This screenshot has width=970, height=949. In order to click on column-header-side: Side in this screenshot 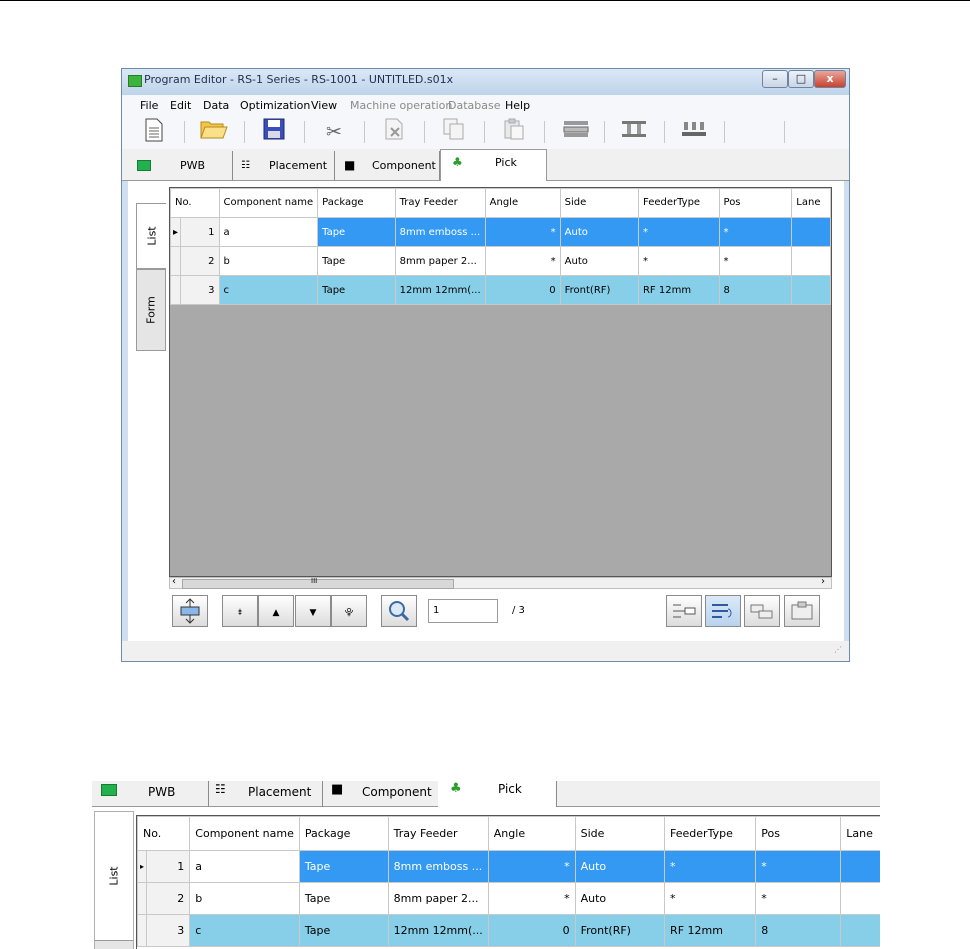, I will do `click(599, 203)`.